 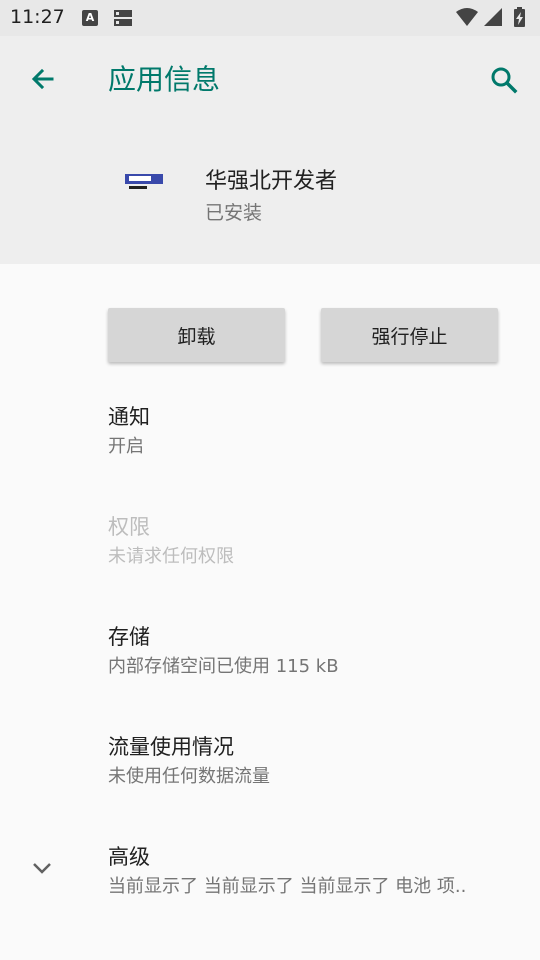 I want to click on settings-item-subtitle: 当前显示了 当前显示了 当前显示了 电池 项.., so click(x=287, y=886).